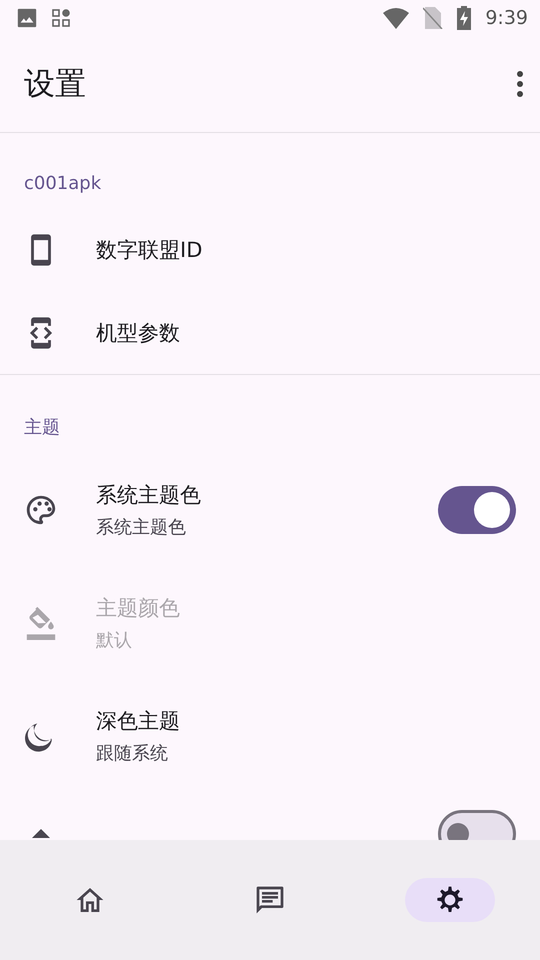 The image size is (540, 960). What do you see at coordinates (138, 333) in the screenshot?
I see `setting-title: 机型参数` at bounding box center [138, 333].